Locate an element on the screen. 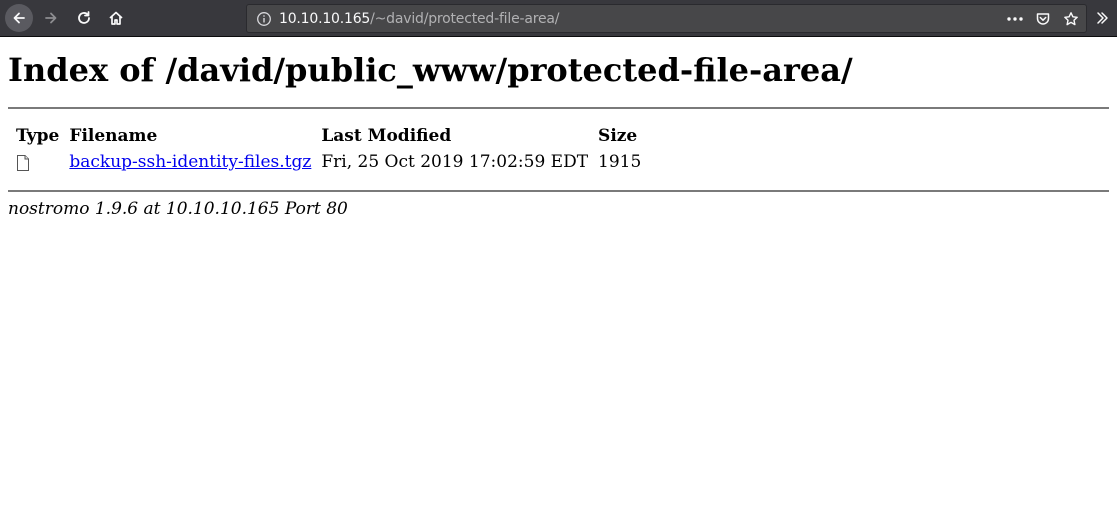  file-icon is located at coordinates (23, 162).